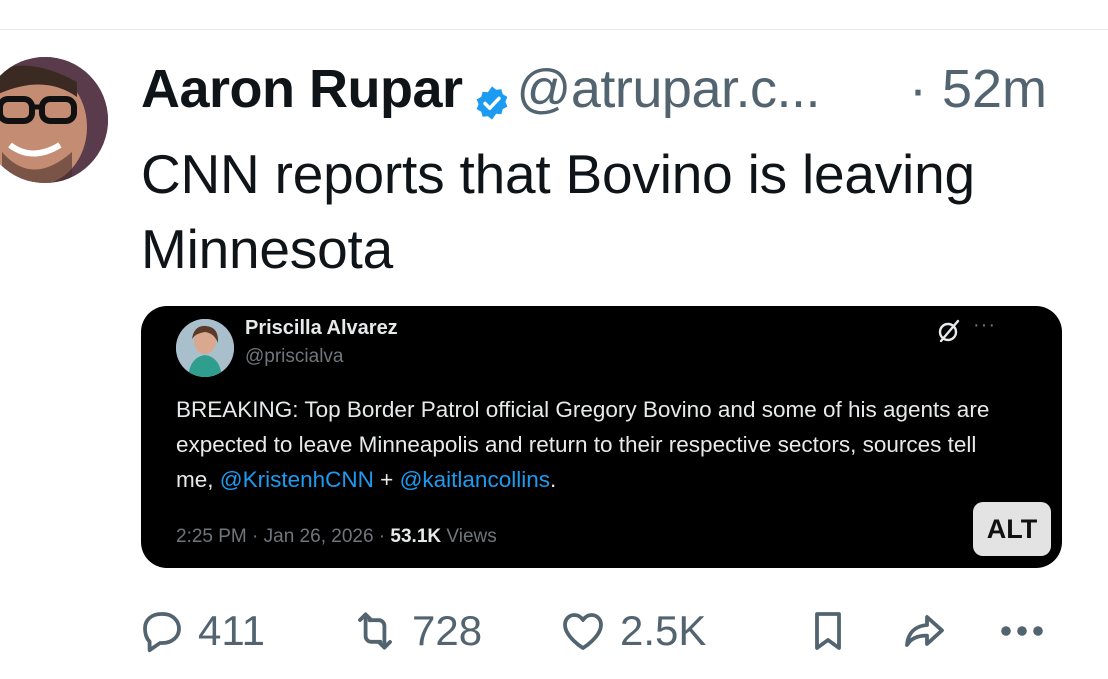  I want to click on repost-button: 728, so click(416, 631).